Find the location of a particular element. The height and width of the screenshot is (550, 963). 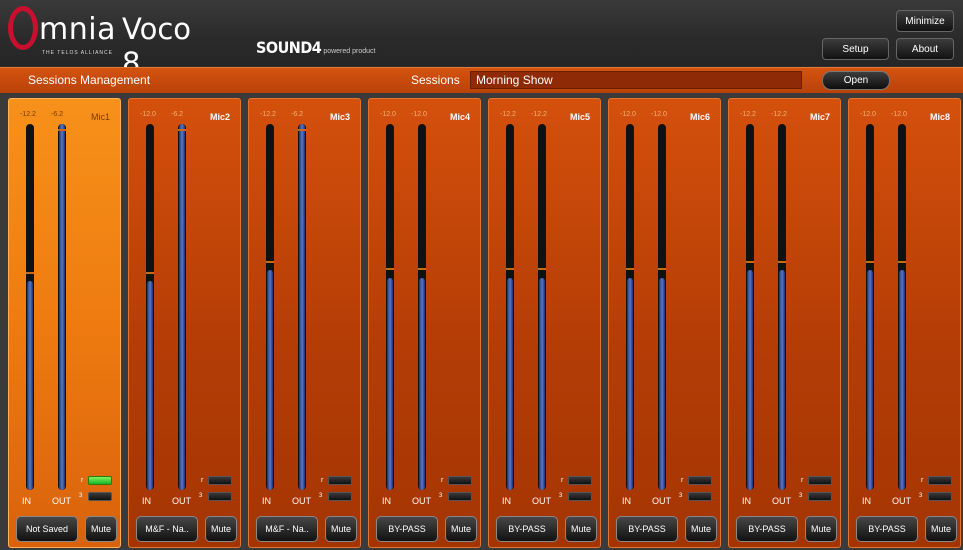

channel-strip: -12.2 -12.2 Mic5 r 3 IN OUT BY-PASS Mute is located at coordinates (544, 323).